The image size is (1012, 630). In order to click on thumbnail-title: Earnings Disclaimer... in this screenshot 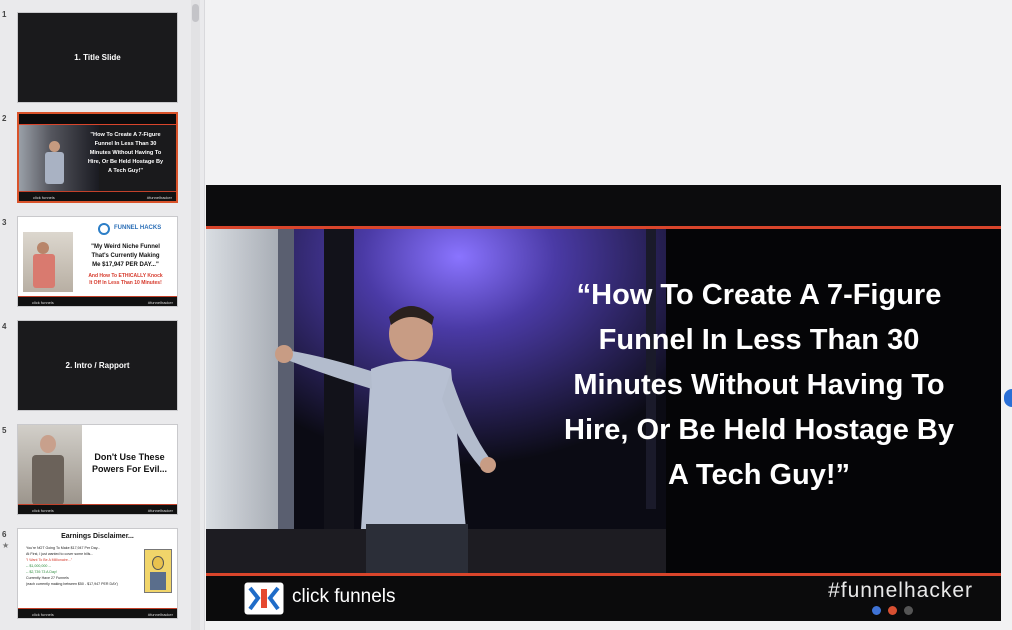, I will do `click(97, 536)`.